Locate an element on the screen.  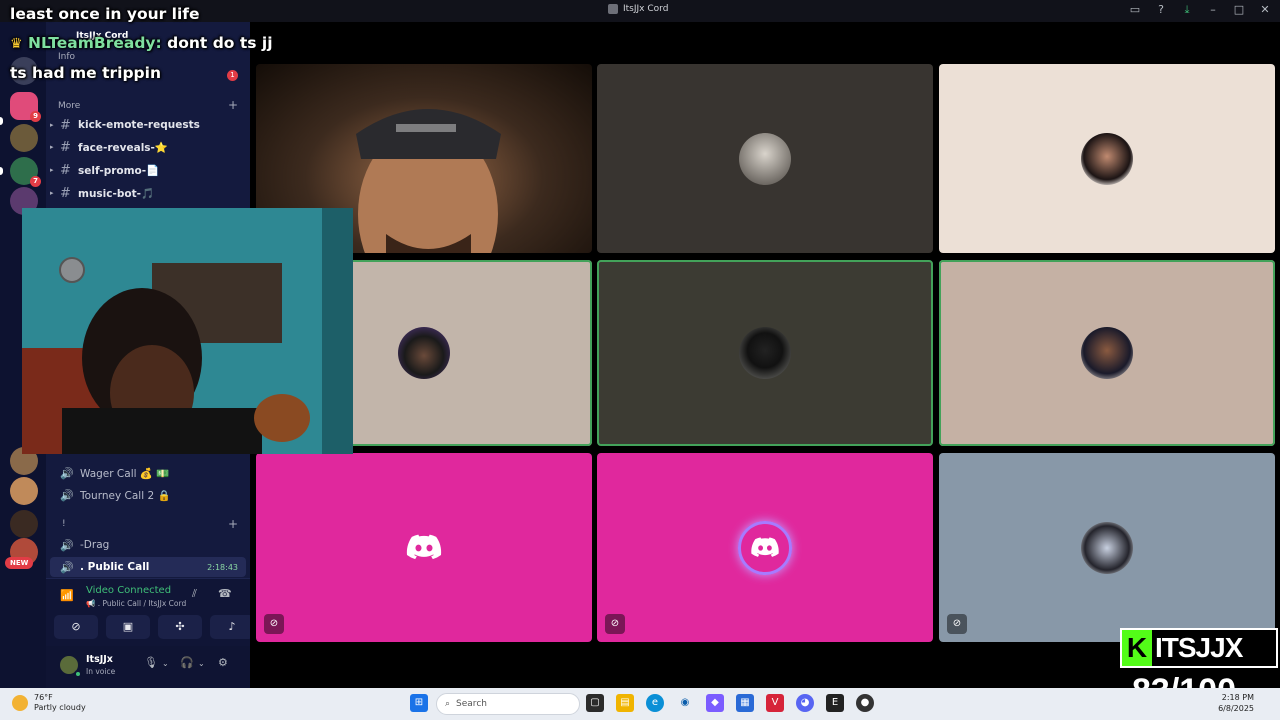
noise-suppression-icon: ⫽ is located at coordinates (194, 594).